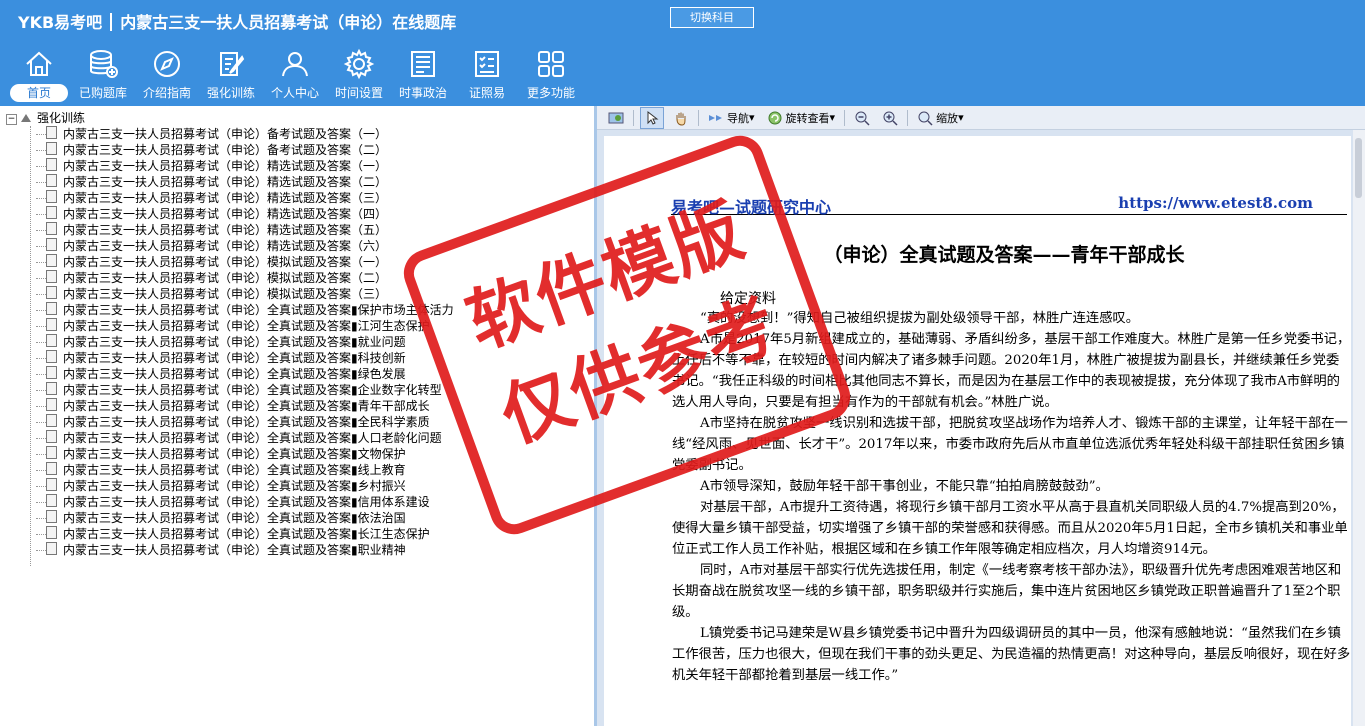 The height and width of the screenshot is (726, 1365). What do you see at coordinates (359, 76) in the screenshot?
I see `nav-time-settings: 时间设置` at bounding box center [359, 76].